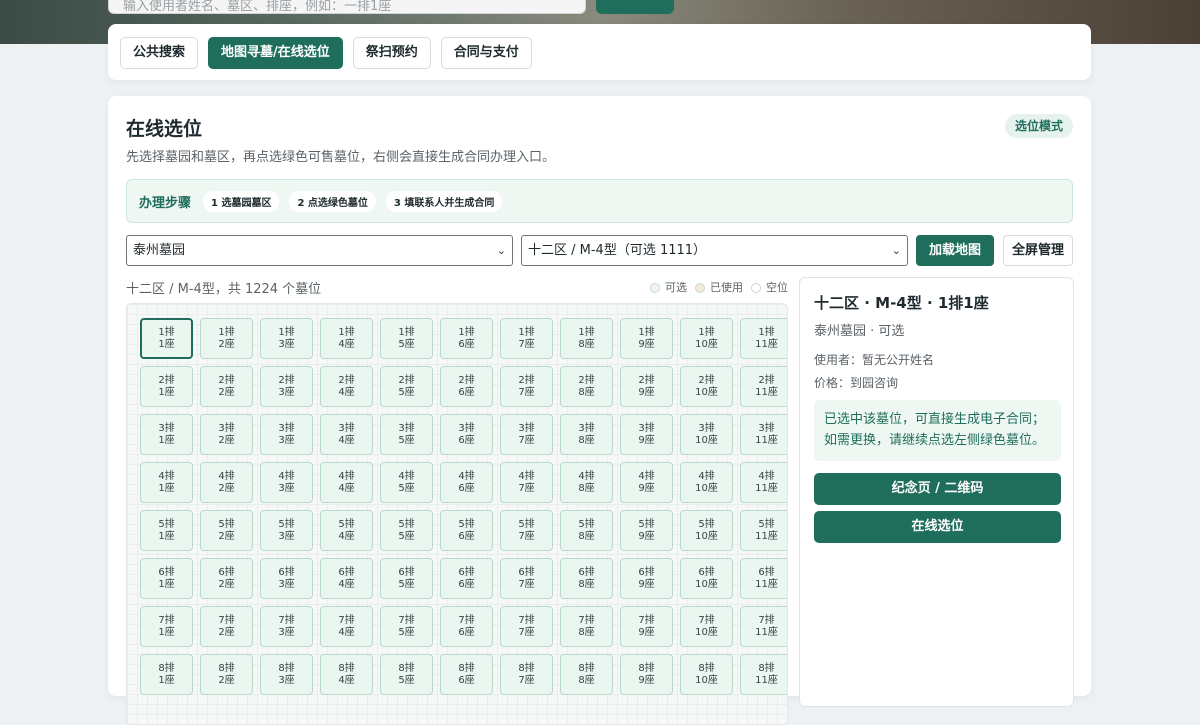 The height and width of the screenshot is (725, 1200). What do you see at coordinates (346, 386) in the screenshot?
I see `seat-cell: 2排 4座` at bounding box center [346, 386].